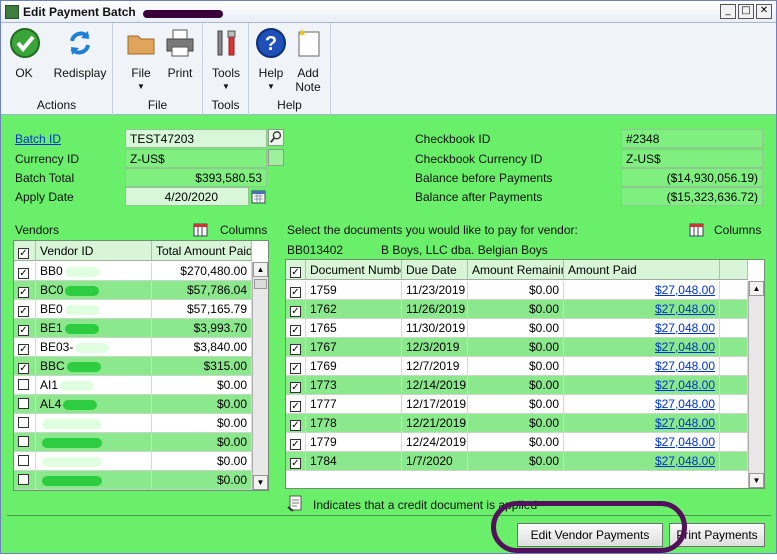  What do you see at coordinates (141, 59) in the screenshot?
I see `file-menu-button: File ▼` at bounding box center [141, 59].